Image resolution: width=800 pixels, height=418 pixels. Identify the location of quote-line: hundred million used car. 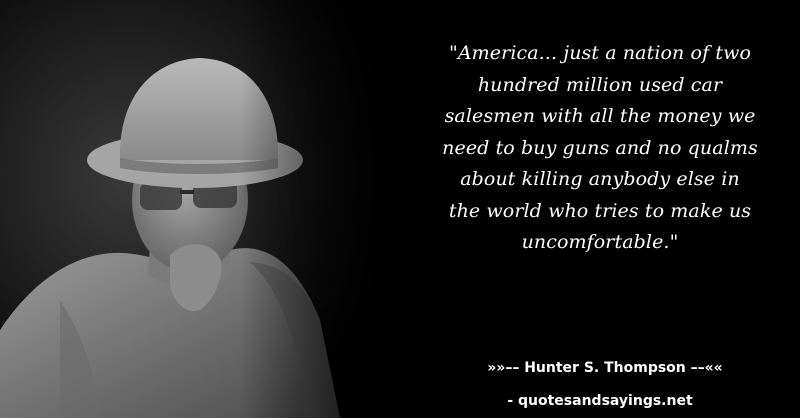
(600, 84).